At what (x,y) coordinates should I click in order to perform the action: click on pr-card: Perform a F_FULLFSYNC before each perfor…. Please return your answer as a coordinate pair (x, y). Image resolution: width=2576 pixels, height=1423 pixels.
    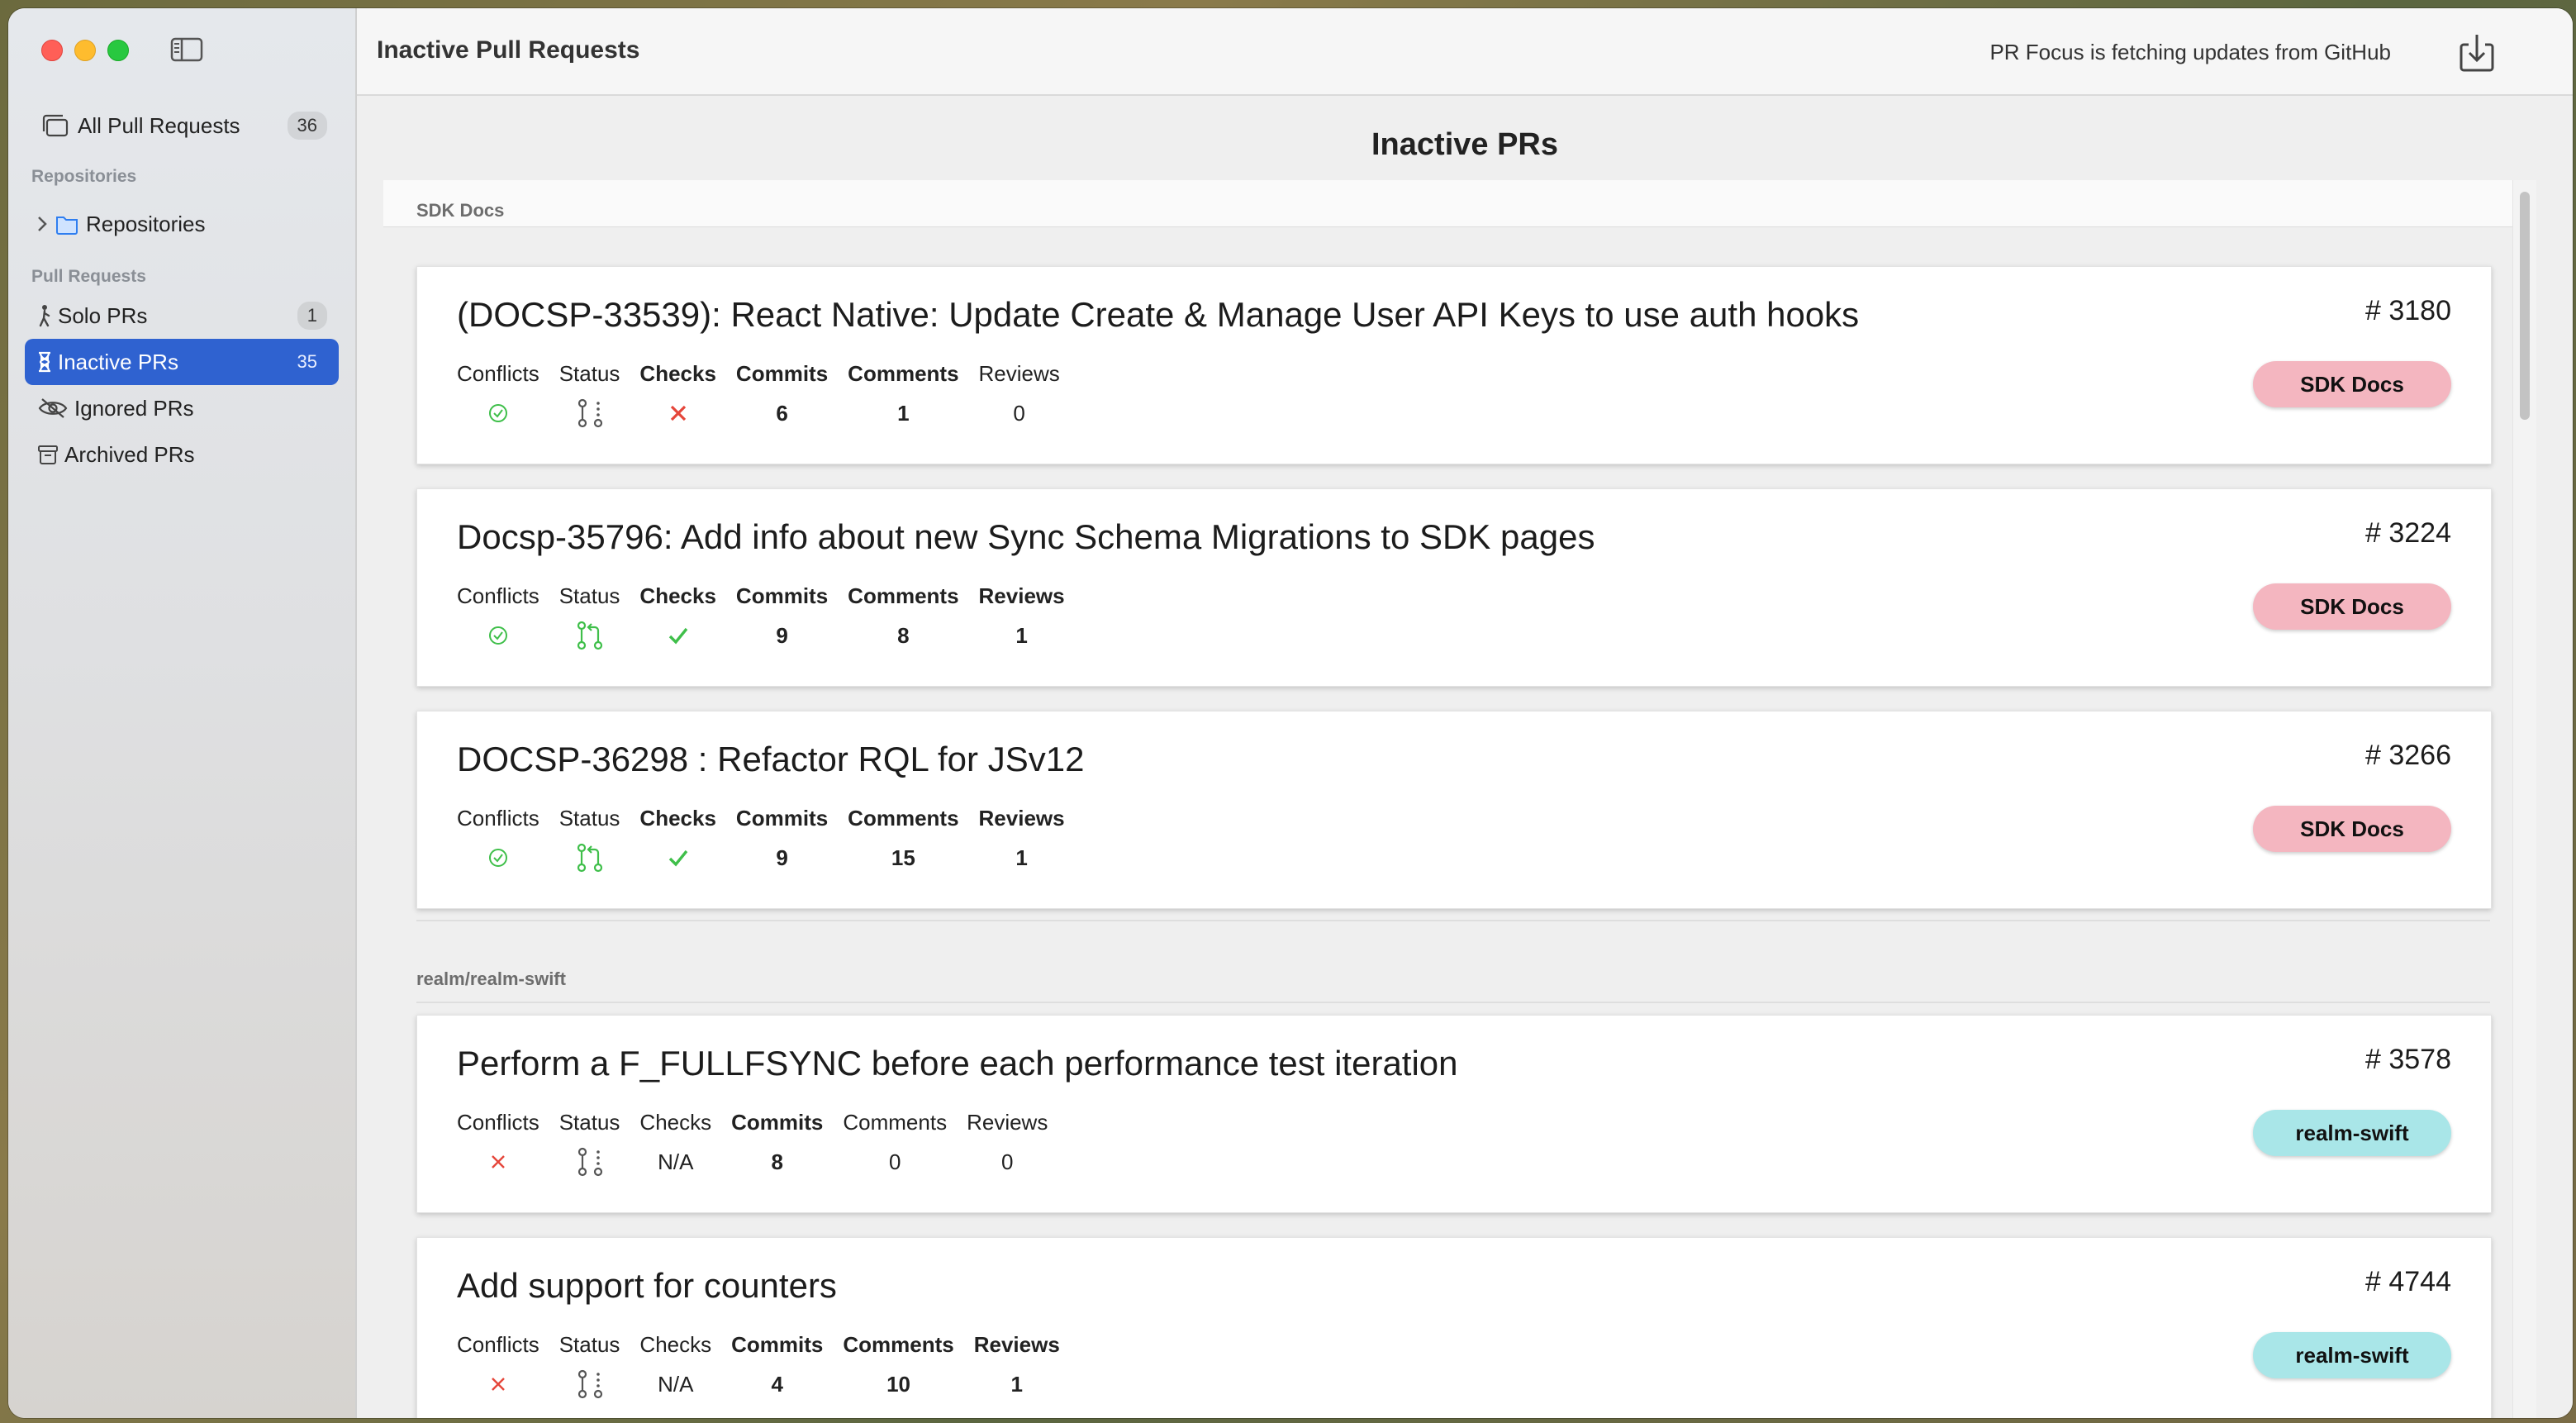
    Looking at the image, I should click on (1454, 1114).